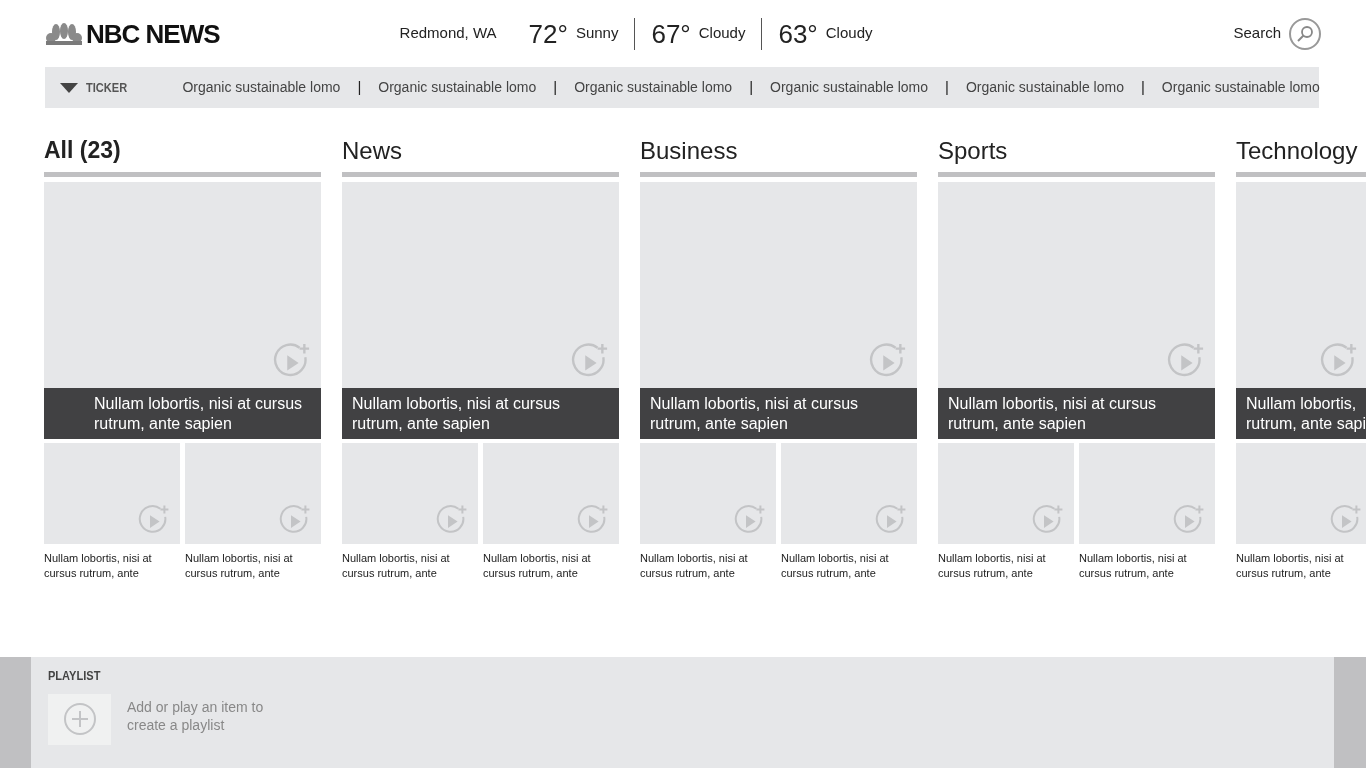 The height and width of the screenshot is (768, 1366). What do you see at coordinates (1076, 154) in the screenshot?
I see `section-heading: Sports` at bounding box center [1076, 154].